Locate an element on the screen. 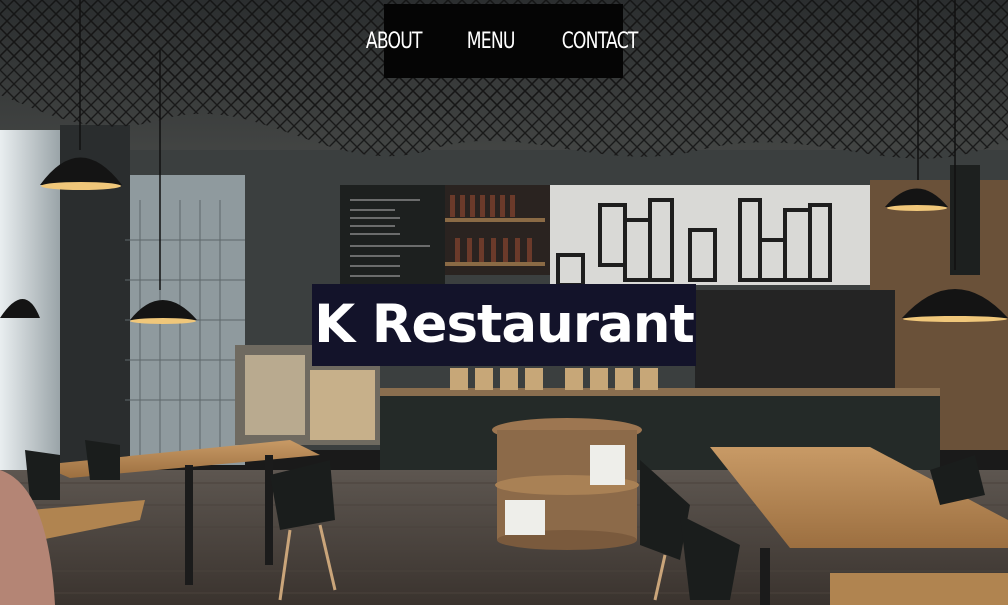 The image size is (1008, 605). top-nav: ABOUT MENU CONTACT is located at coordinates (502, 41).